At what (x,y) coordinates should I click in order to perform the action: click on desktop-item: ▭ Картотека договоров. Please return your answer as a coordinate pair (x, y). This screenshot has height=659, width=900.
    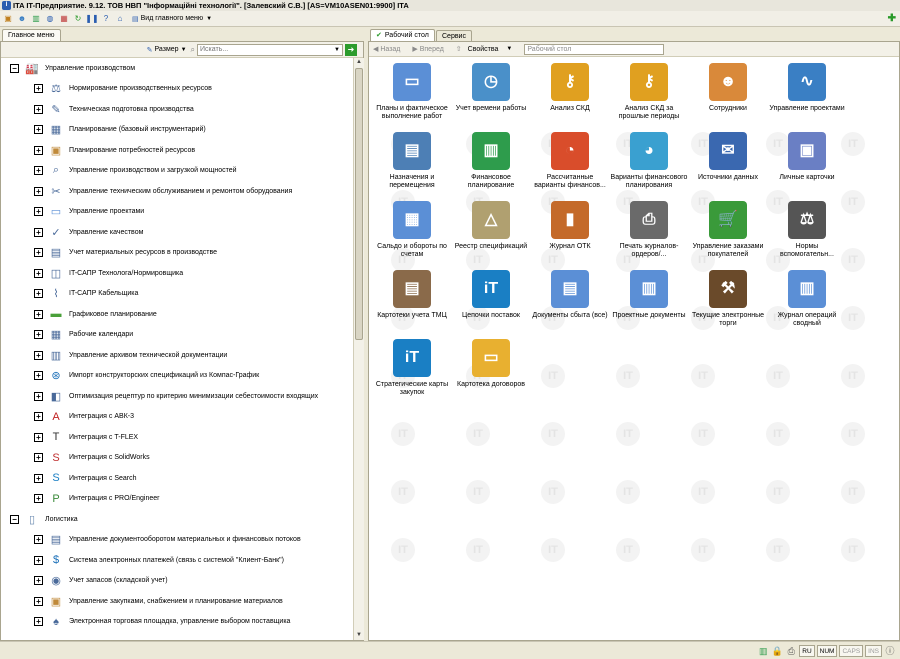
    Looking at the image, I should click on (491, 364).